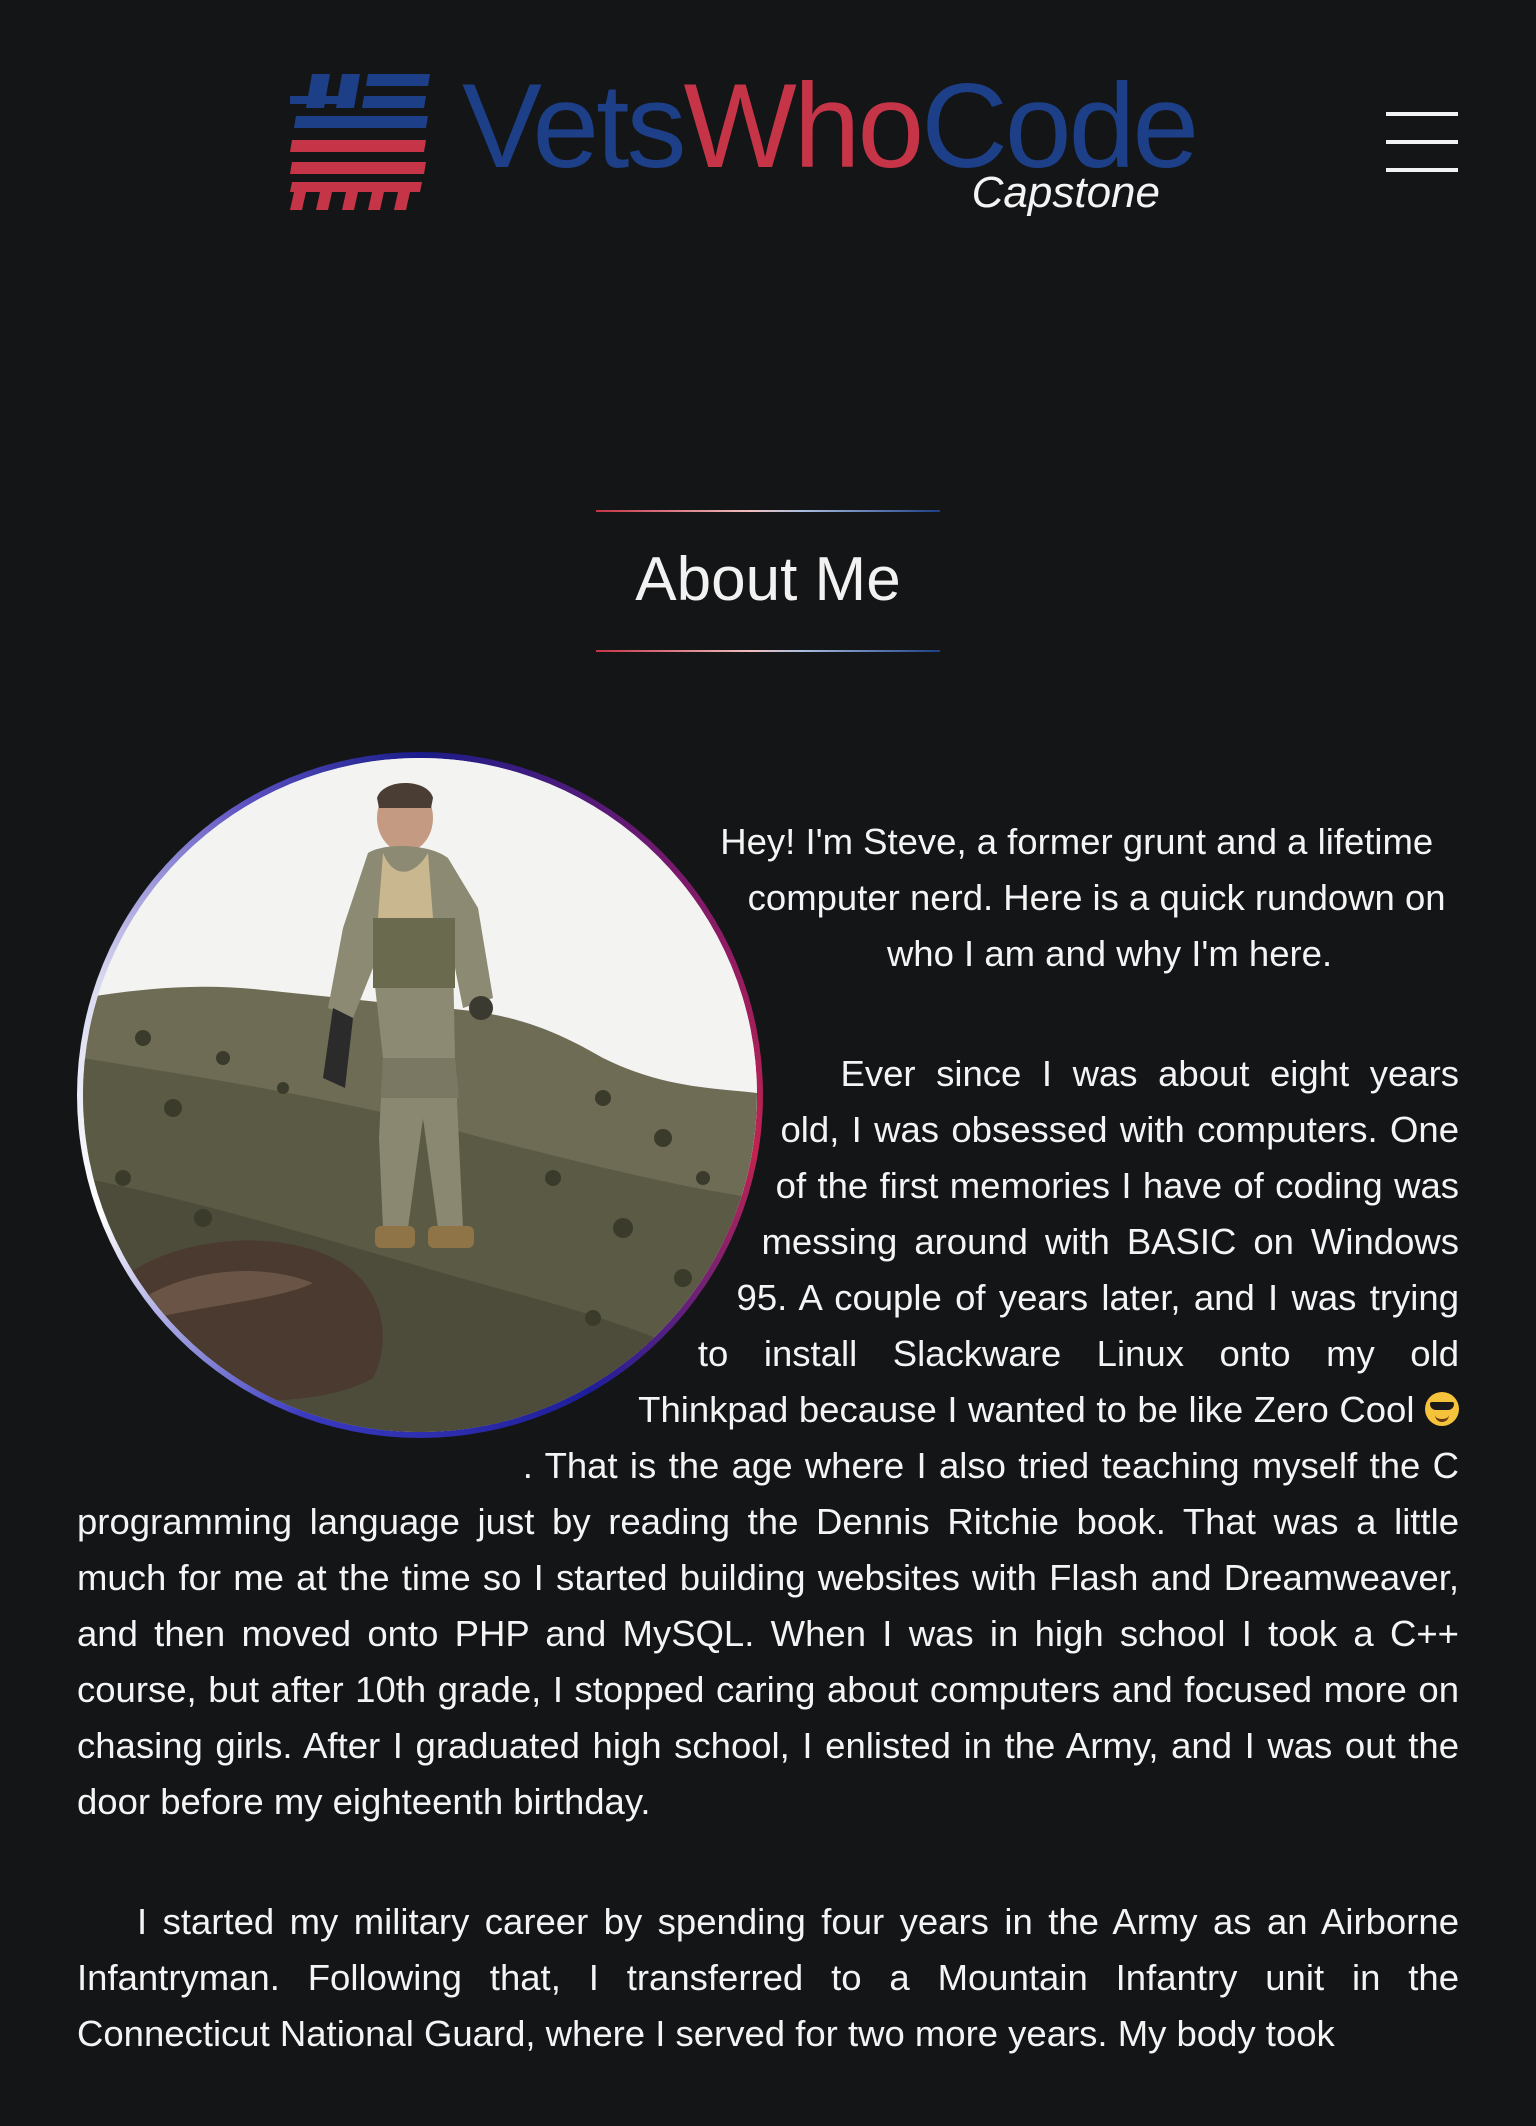 The height and width of the screenshot is (2126, 1536). I want to click on page-title: About Me, so click(768, 579).